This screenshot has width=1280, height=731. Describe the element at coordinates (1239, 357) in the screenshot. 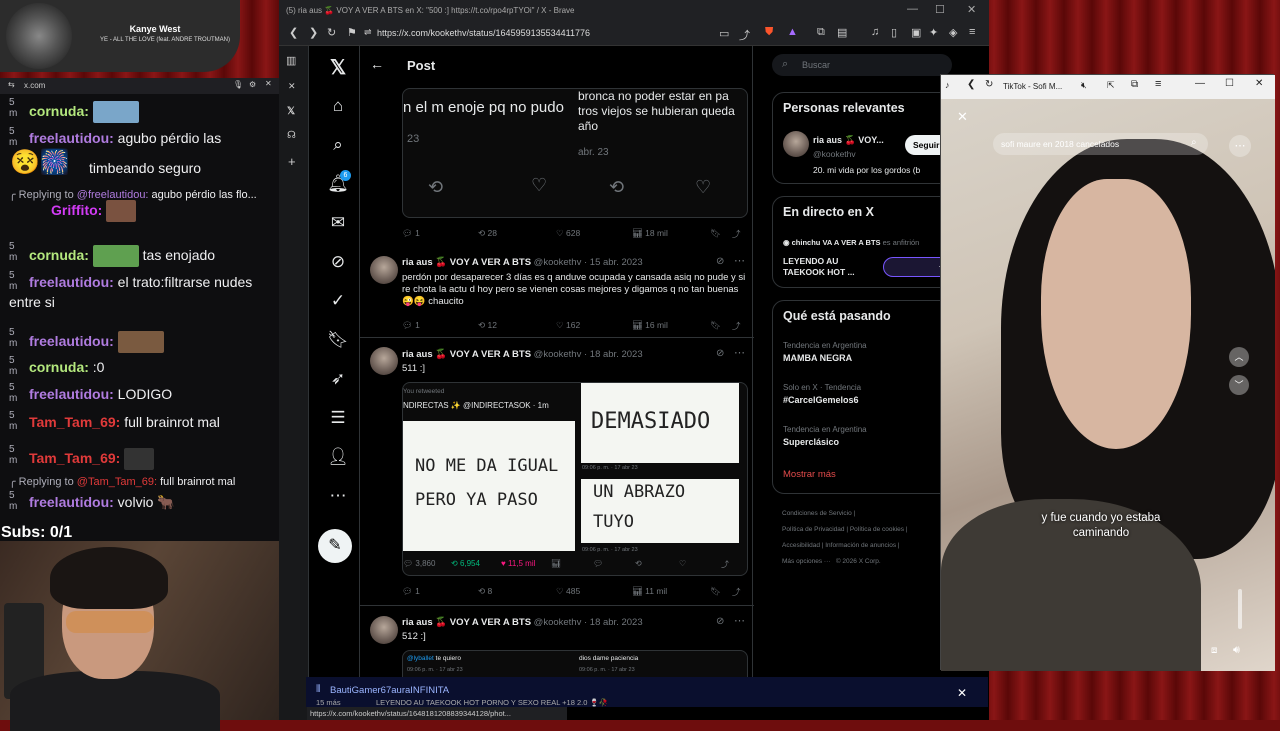

I see `chevron-up-icon: ︿` at that location.